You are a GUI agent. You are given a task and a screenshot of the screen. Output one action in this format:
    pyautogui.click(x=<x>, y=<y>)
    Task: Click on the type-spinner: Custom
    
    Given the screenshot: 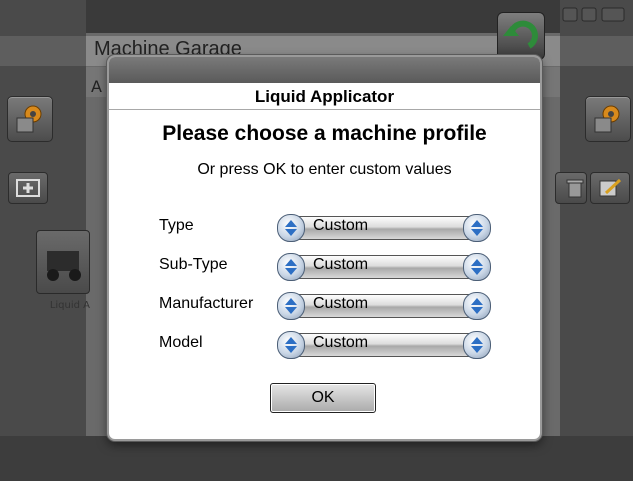 What is the action you would take?
    pyautogui.click(x=384, y=228)
    